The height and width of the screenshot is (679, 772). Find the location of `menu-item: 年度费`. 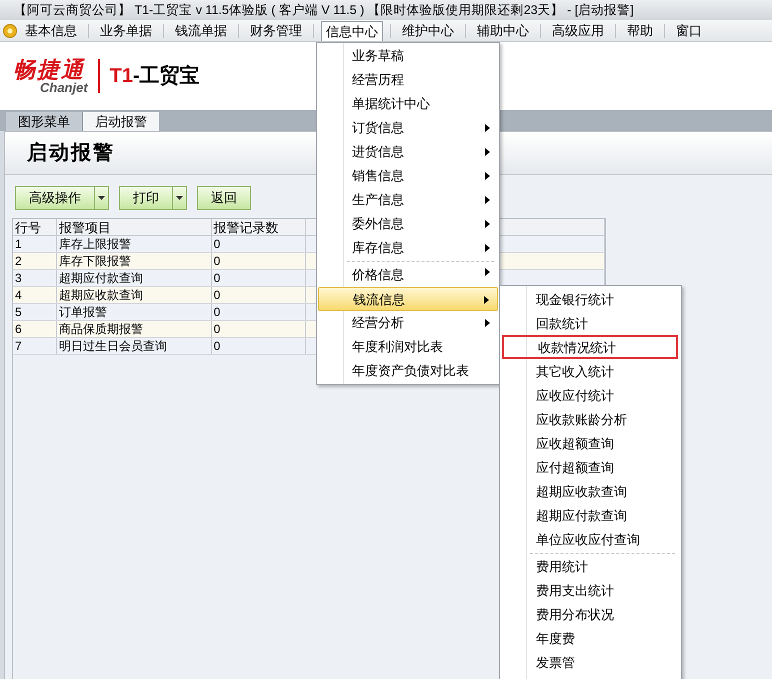

menu-item: 年度费 is located at coordinates (590, 638).